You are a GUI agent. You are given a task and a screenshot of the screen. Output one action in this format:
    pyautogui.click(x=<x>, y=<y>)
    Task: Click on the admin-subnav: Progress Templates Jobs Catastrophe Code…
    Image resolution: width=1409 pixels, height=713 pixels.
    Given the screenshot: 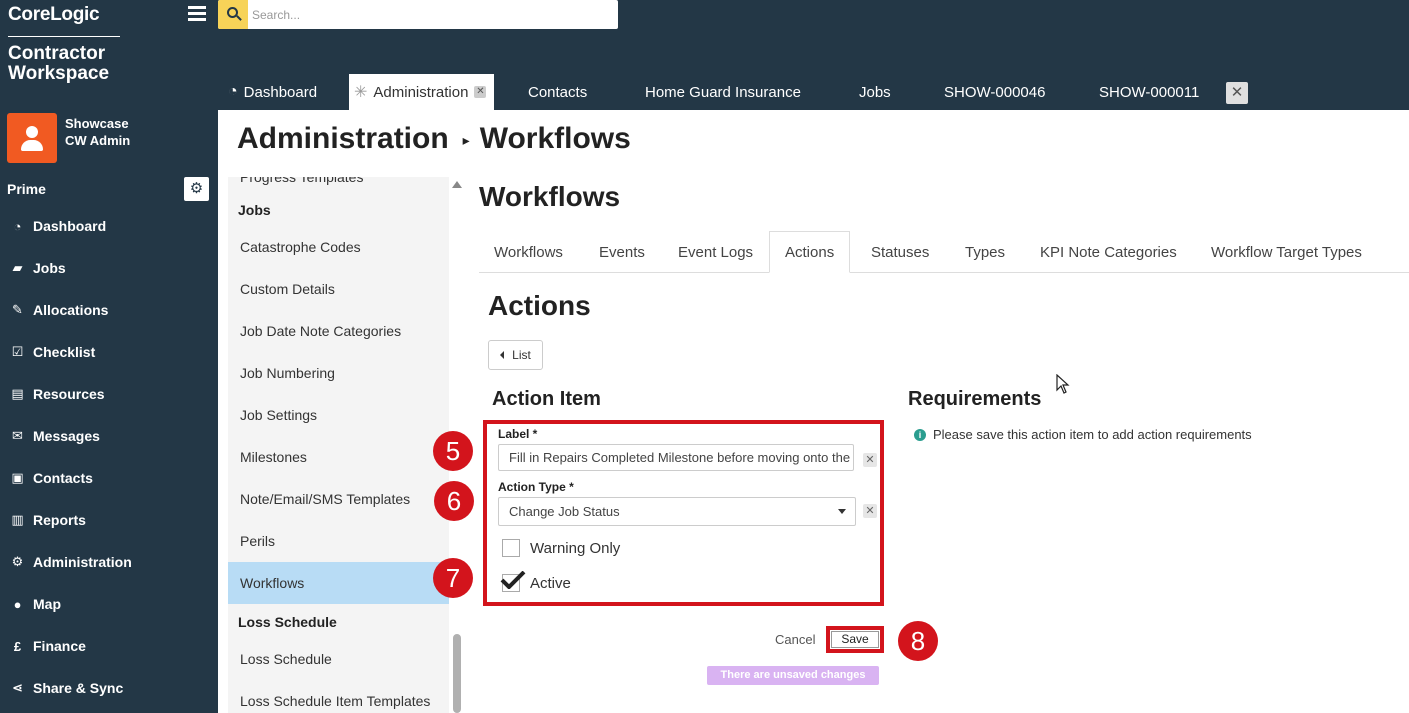 What is the action you would take?
    pyautogui.click(x=338, y=445)
    